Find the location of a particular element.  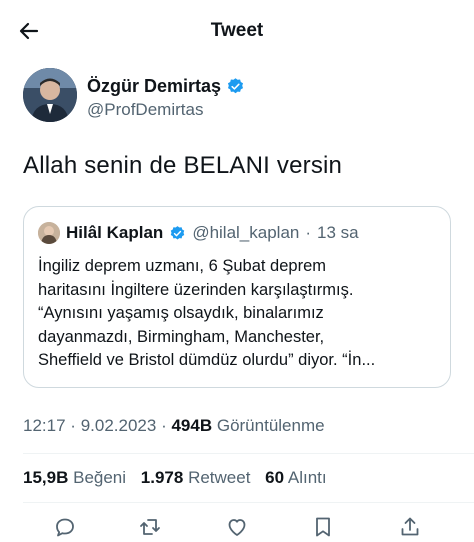

tweet-meta: 12:17 · 9.02.2023 · 494B Görüntülenme is located at coordinates (174, 426).